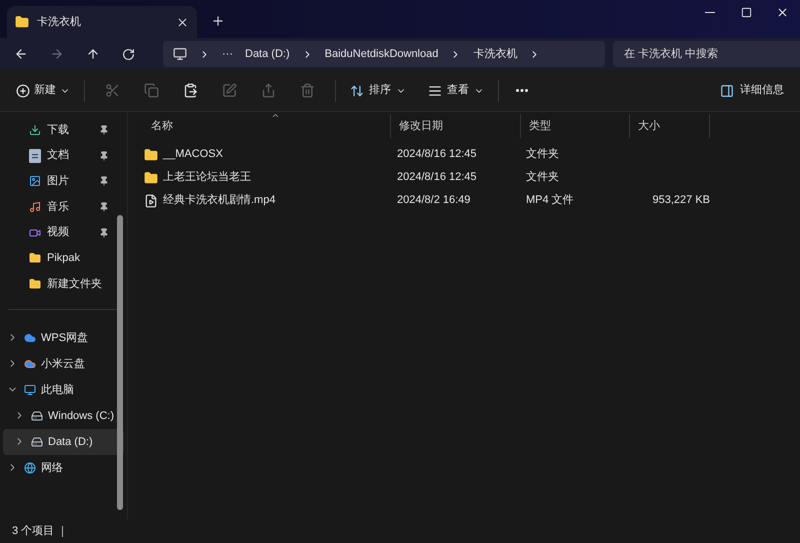 This screenshot has height=543, width=800. What do you see at coordinates (102, 22) in the screenshot?
I see `window-tab: 卡洗衣机` at bounding box center [102, 22].